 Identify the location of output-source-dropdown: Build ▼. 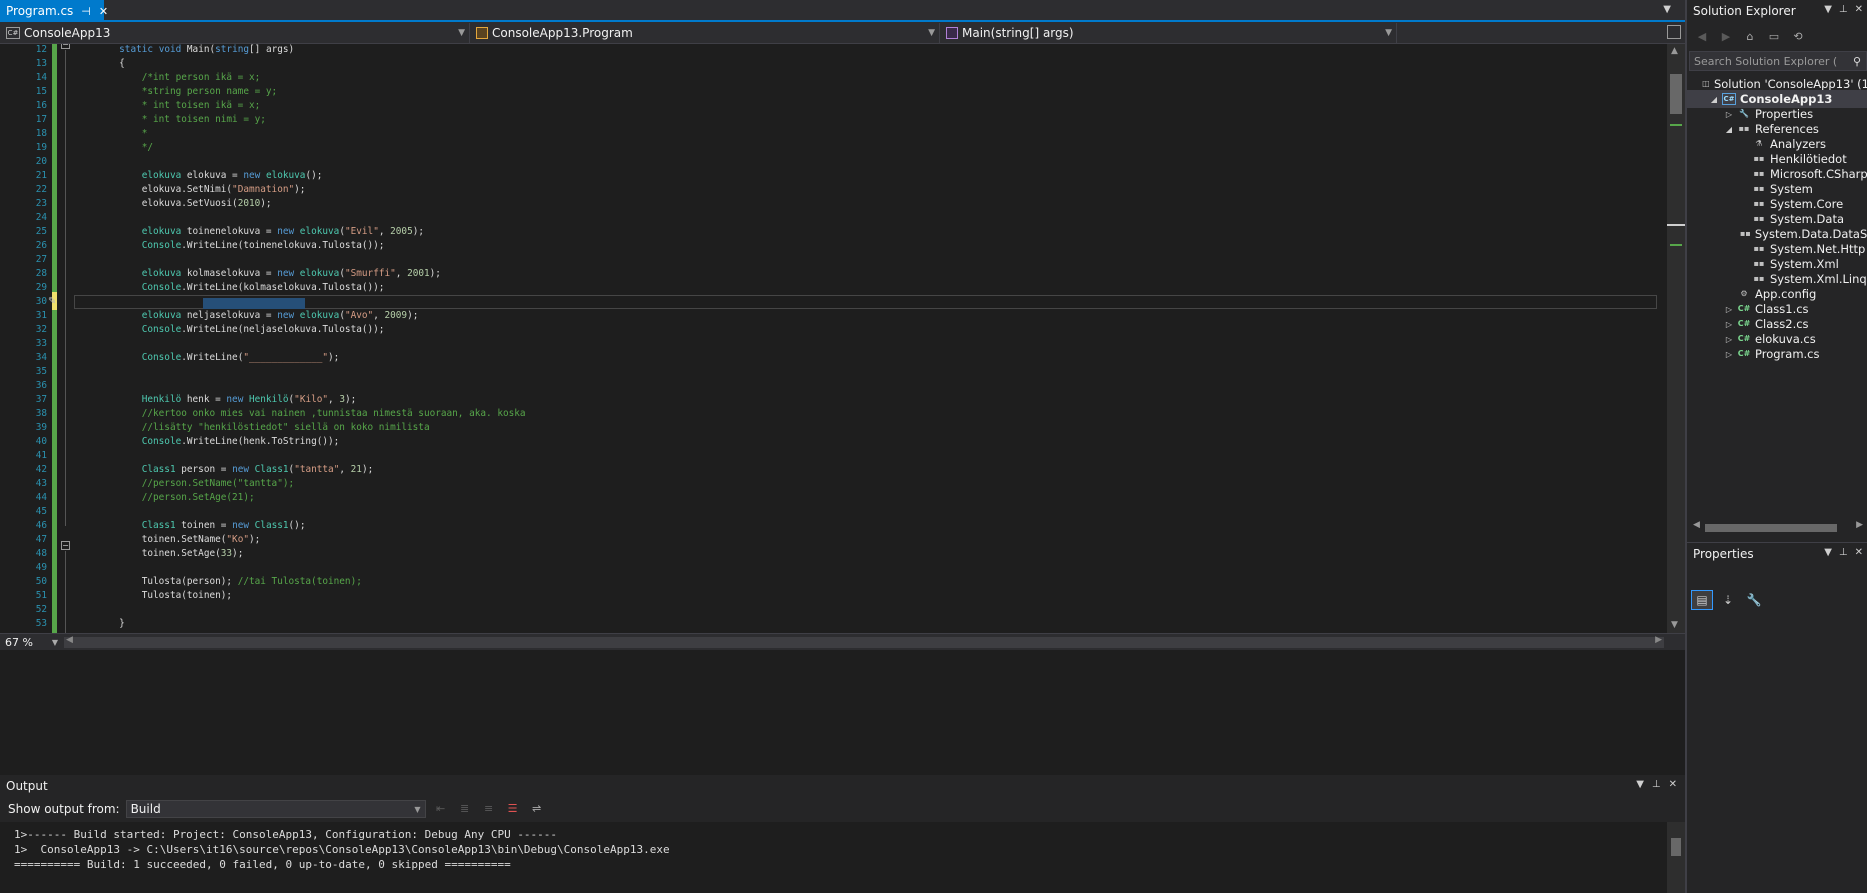
(275, 809).